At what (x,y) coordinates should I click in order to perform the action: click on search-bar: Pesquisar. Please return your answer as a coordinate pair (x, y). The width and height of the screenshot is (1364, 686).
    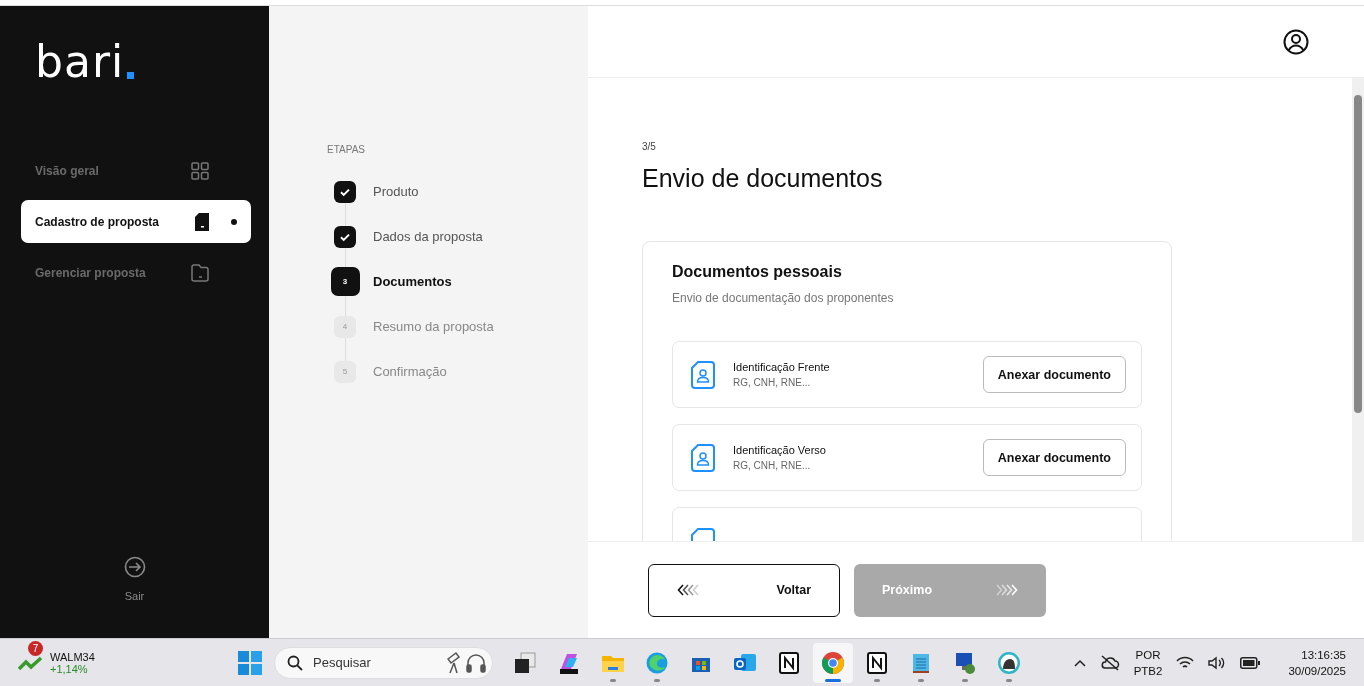
    Looking at the image, I should click on (383, 662).